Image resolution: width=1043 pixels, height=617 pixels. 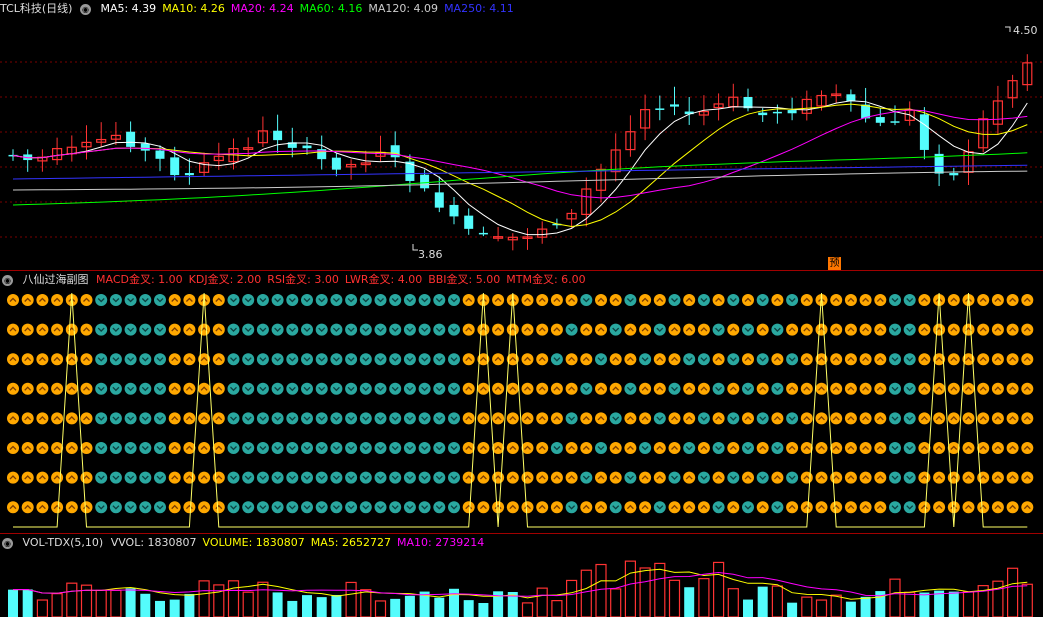 What do you see at coordinates (1025, 30) in the screenshot?
I see `high-price-label: 4.50` at bounding box center [1025, 30].